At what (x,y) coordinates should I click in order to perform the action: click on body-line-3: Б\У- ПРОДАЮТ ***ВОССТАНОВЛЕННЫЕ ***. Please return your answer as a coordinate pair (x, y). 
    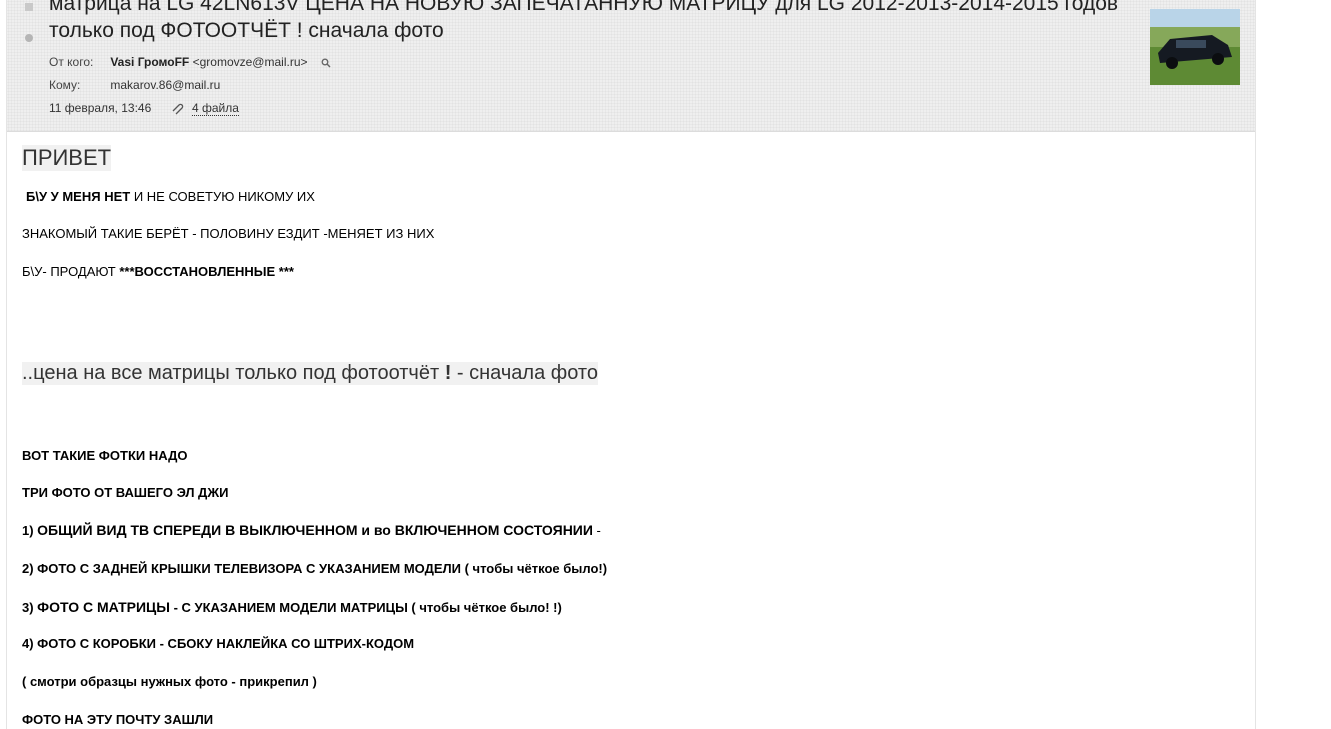
    Looking at the image, I should click on (158, 271).